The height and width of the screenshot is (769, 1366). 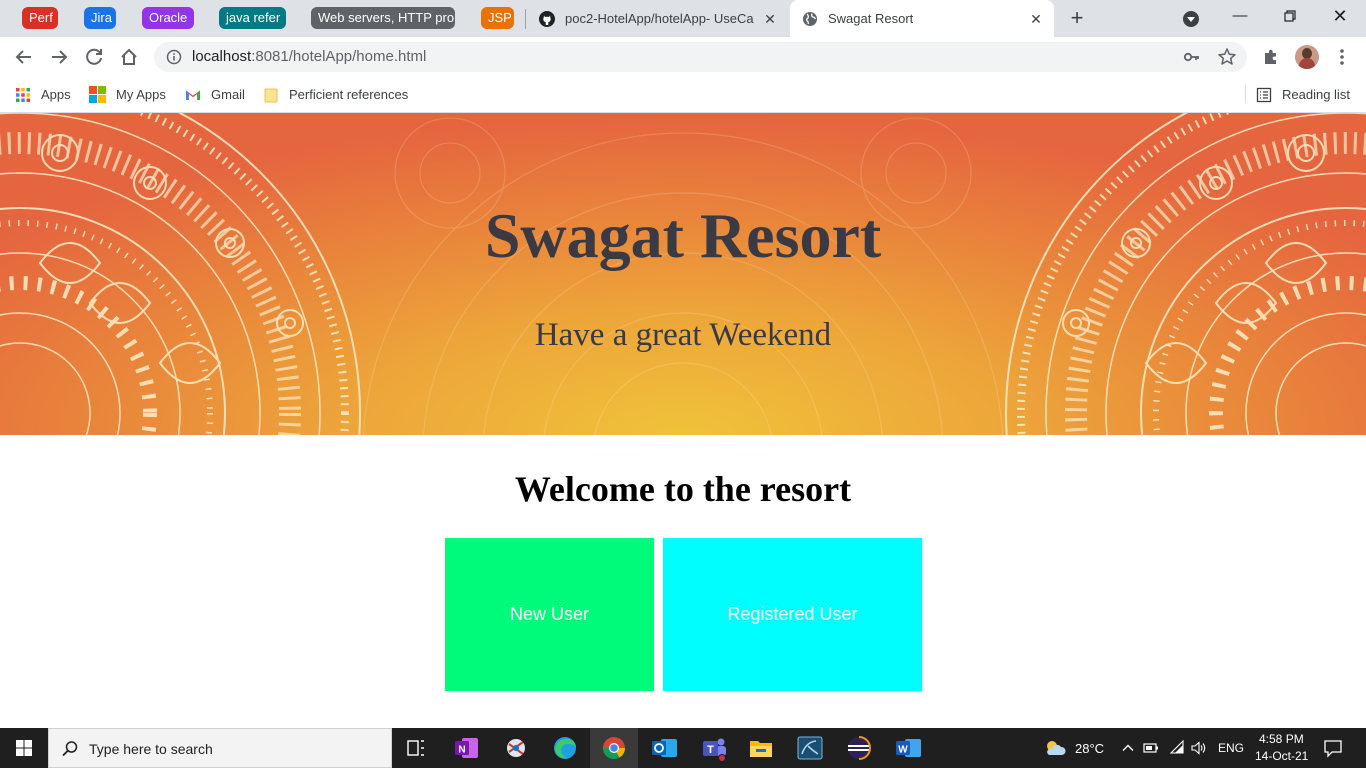 I want to click on info-icon, so click(x=174, y=57).